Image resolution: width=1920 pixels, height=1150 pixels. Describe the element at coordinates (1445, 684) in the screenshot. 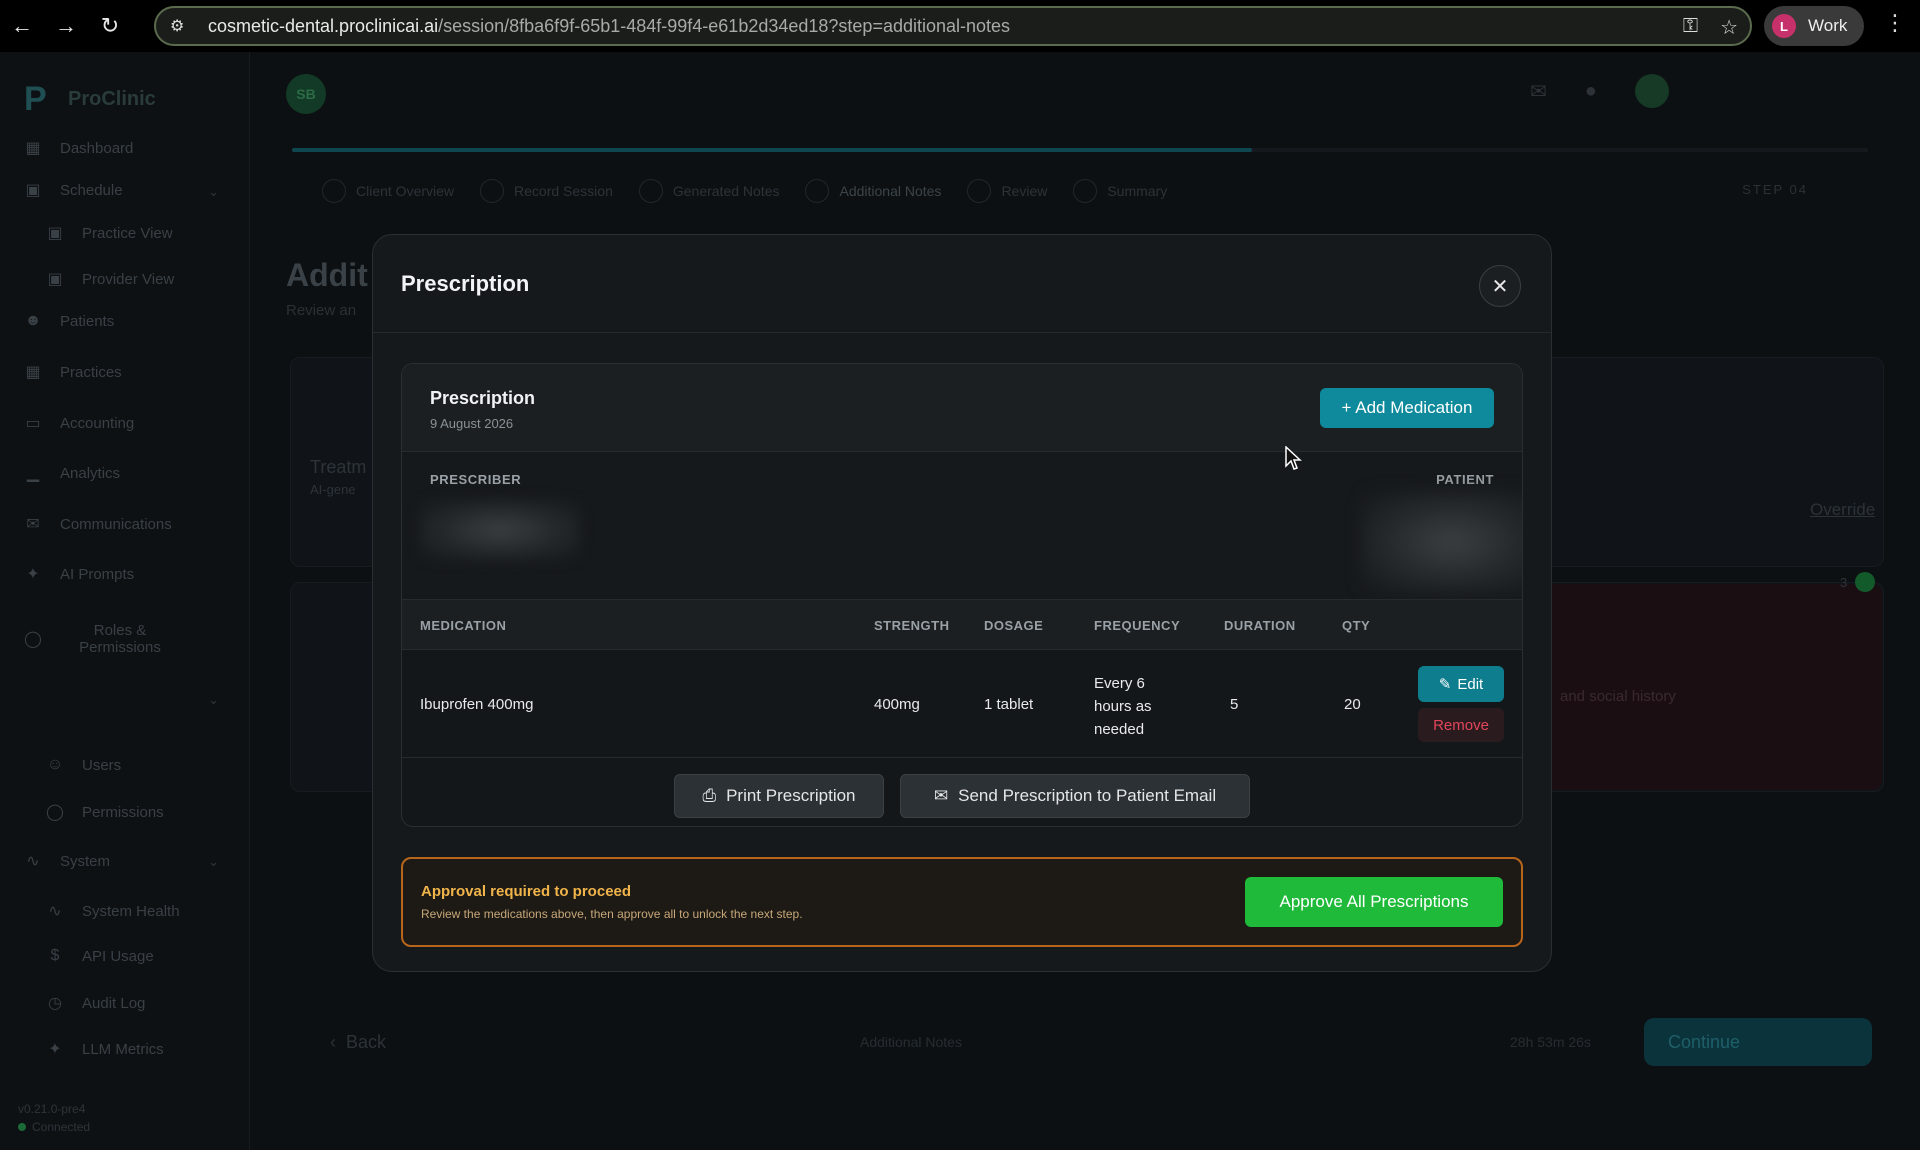

I see `pencil-icon: ✎` at that location.